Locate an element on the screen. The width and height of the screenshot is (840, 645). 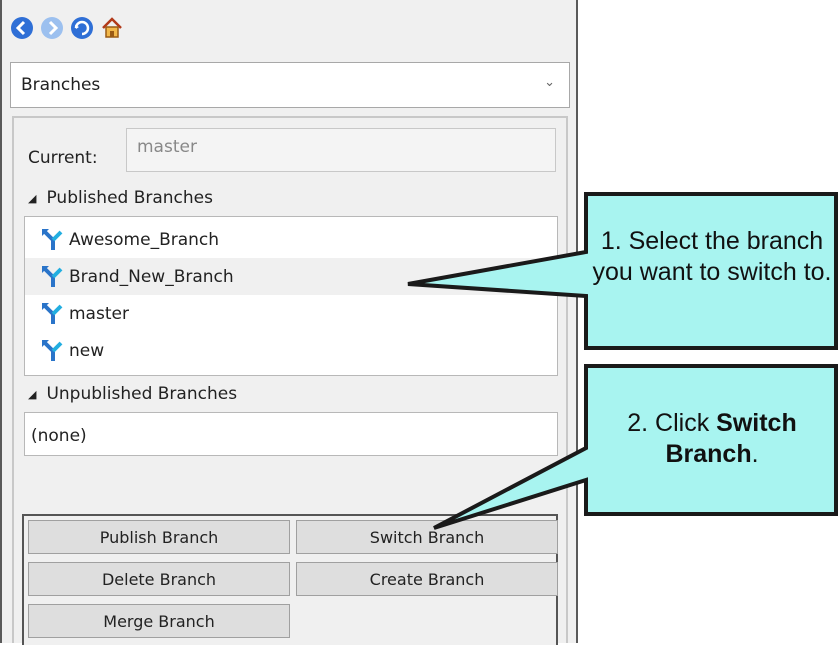
callout-2-prefix: 2. Click is located at coordinates (672, 423).